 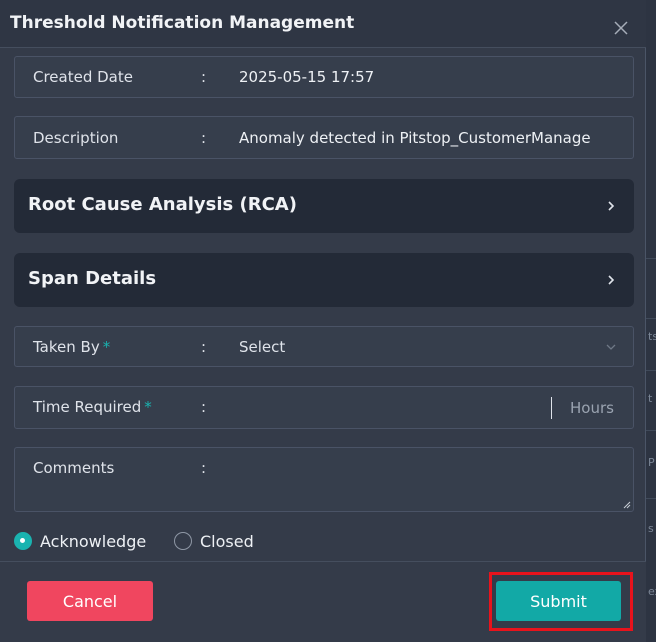 I want to click on rca-accordion: Root Cause Analysis (RCA), so click(x=324, y=206).